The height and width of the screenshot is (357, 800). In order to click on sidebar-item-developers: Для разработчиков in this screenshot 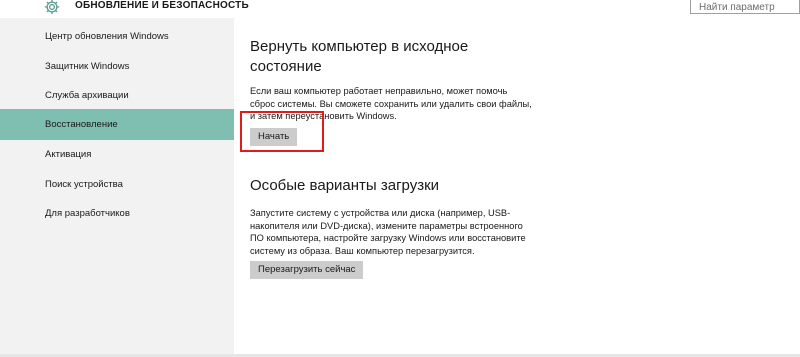, I will do `click(117, 213)`.